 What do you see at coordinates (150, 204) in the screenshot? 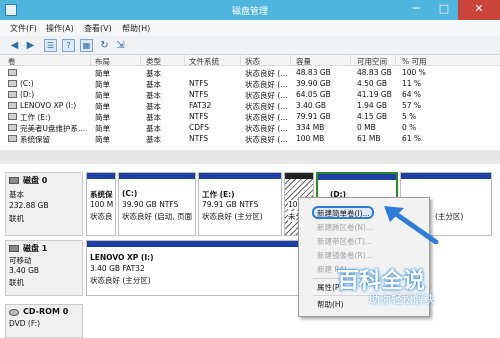
I see `partition-size: 39.90 GB NTFS` at bounding box center [150, 204].